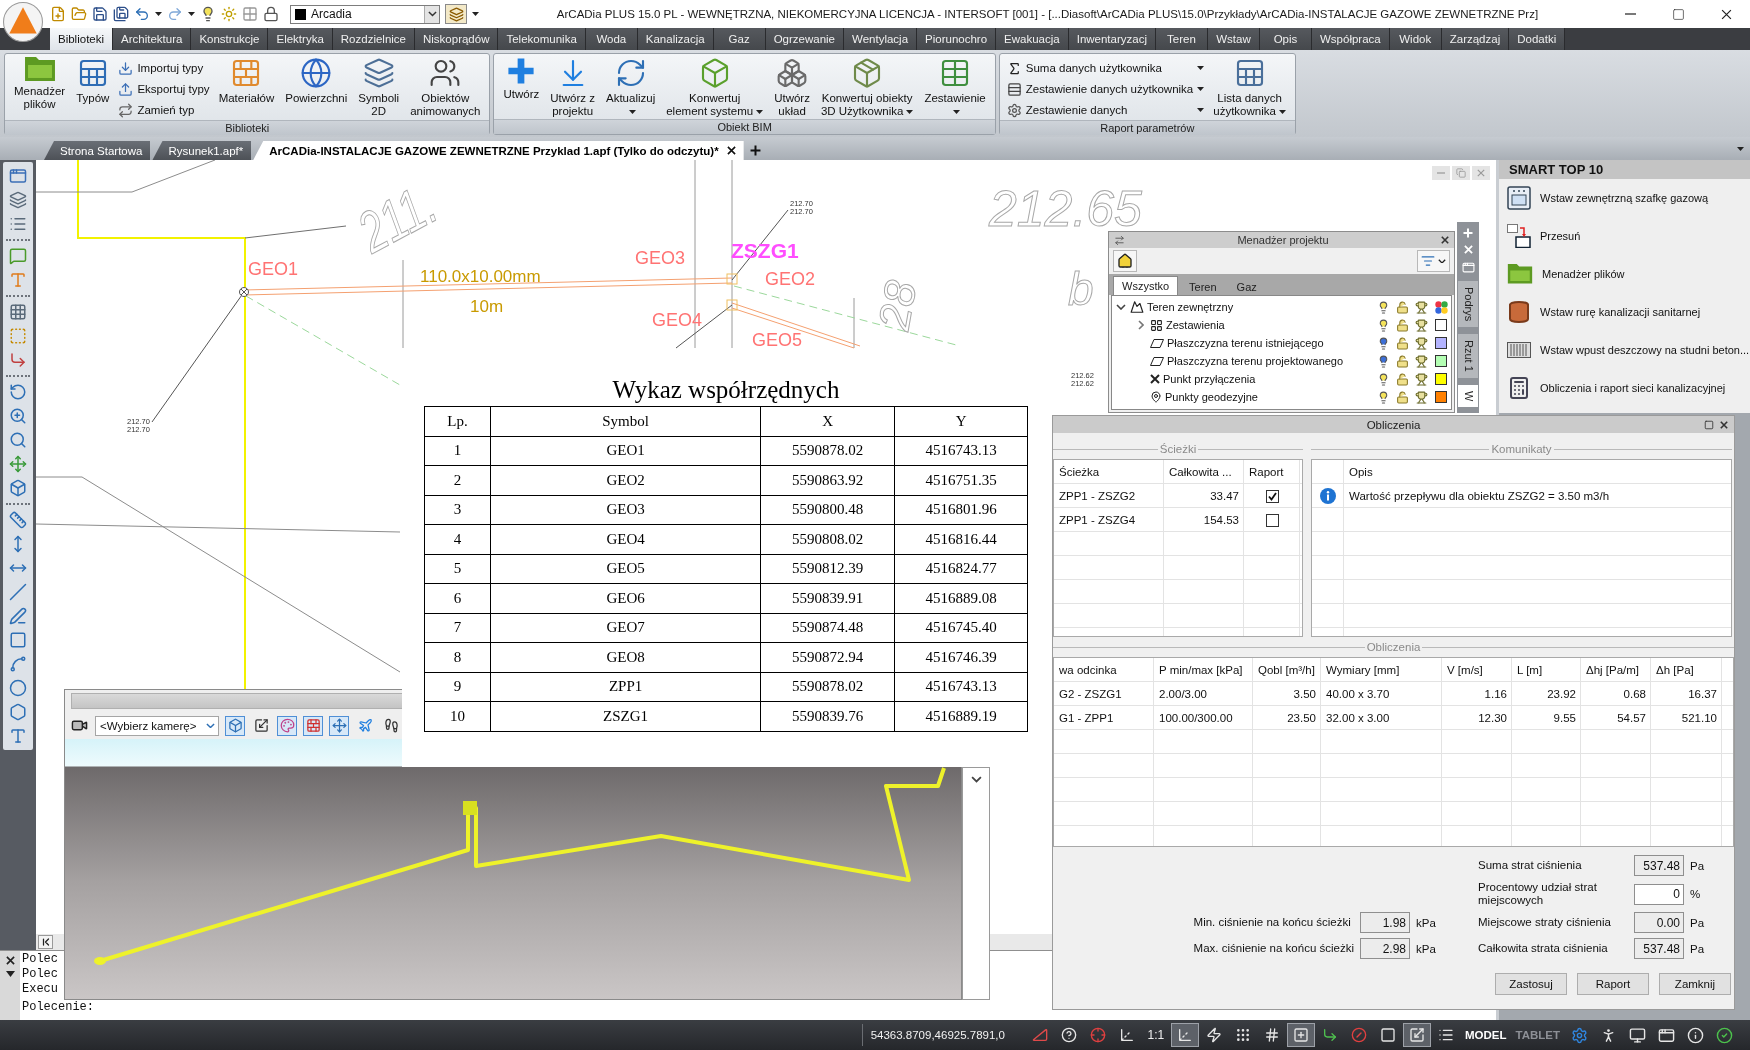 This screenshot has width=1750, height=1050. Describe the element at coordinates (18, 392) in the screenshot. I see `rotate-icon` at that location.